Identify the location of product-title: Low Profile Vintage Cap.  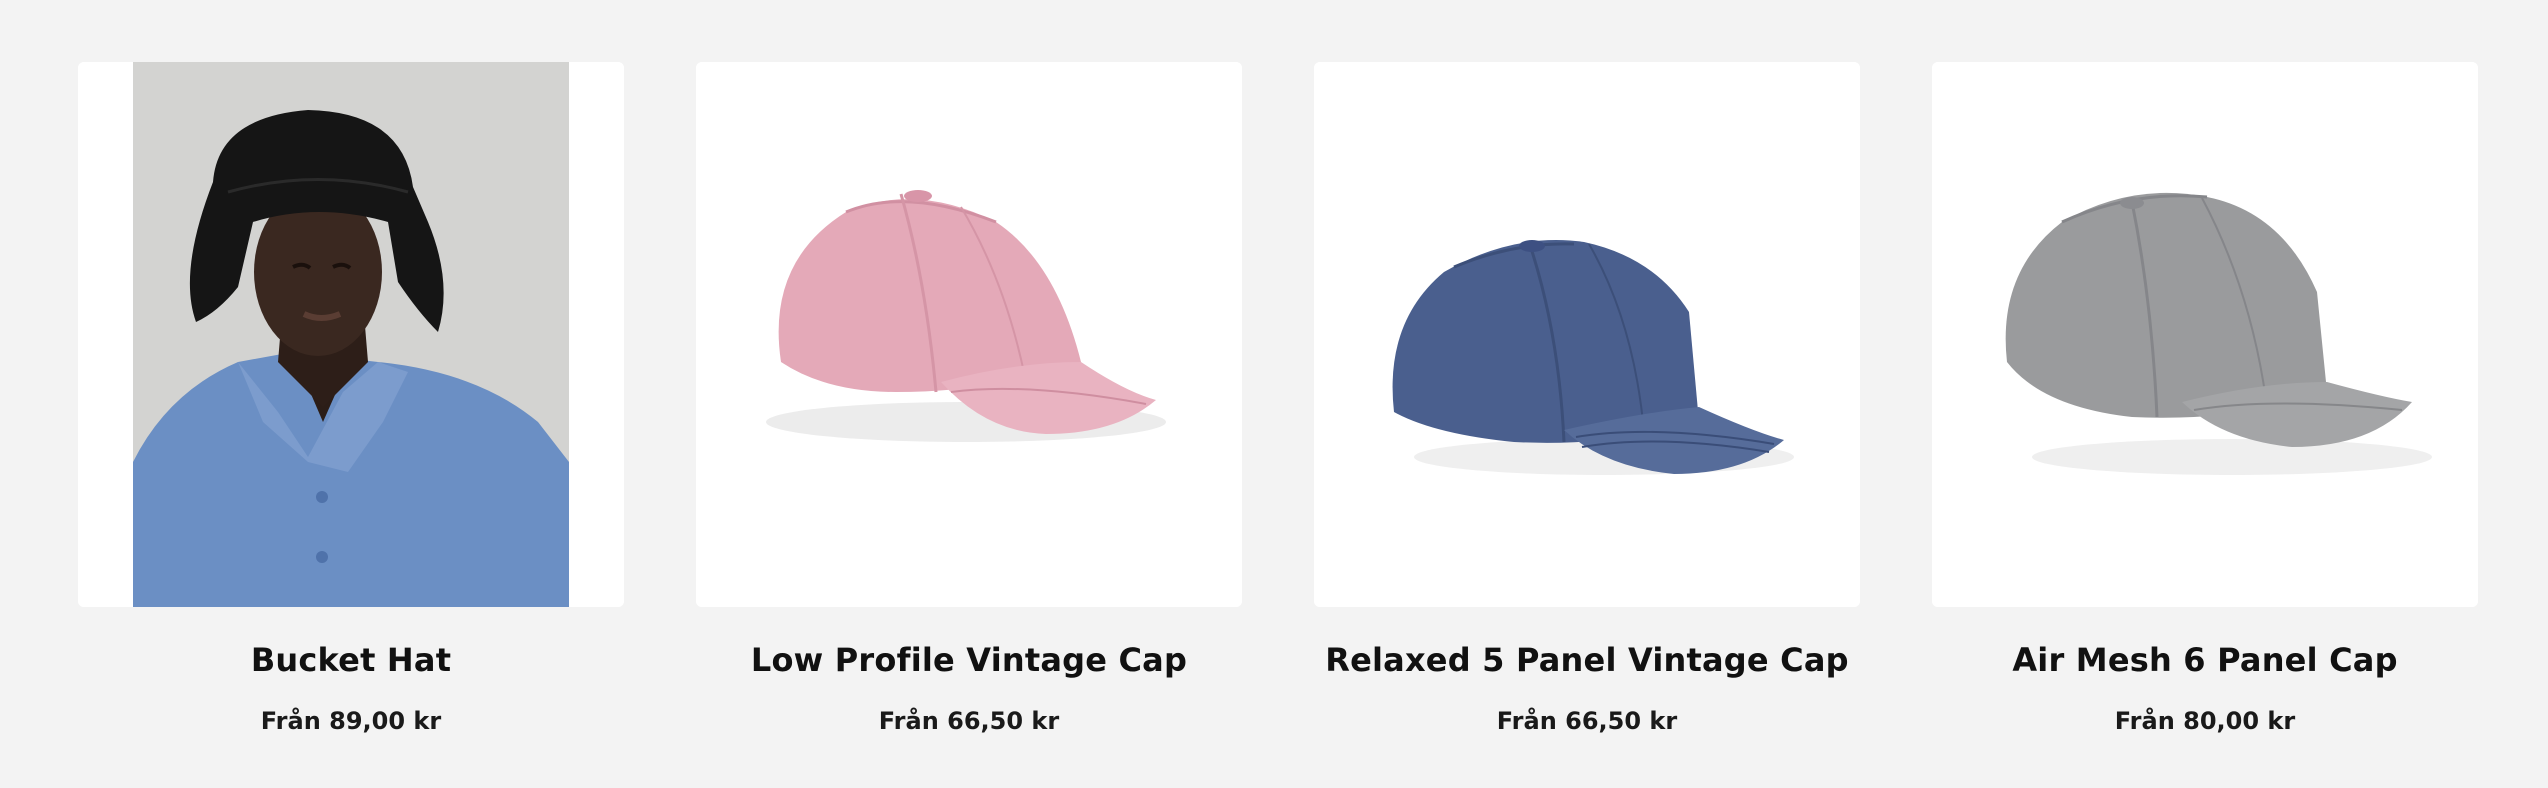
(969, 660).